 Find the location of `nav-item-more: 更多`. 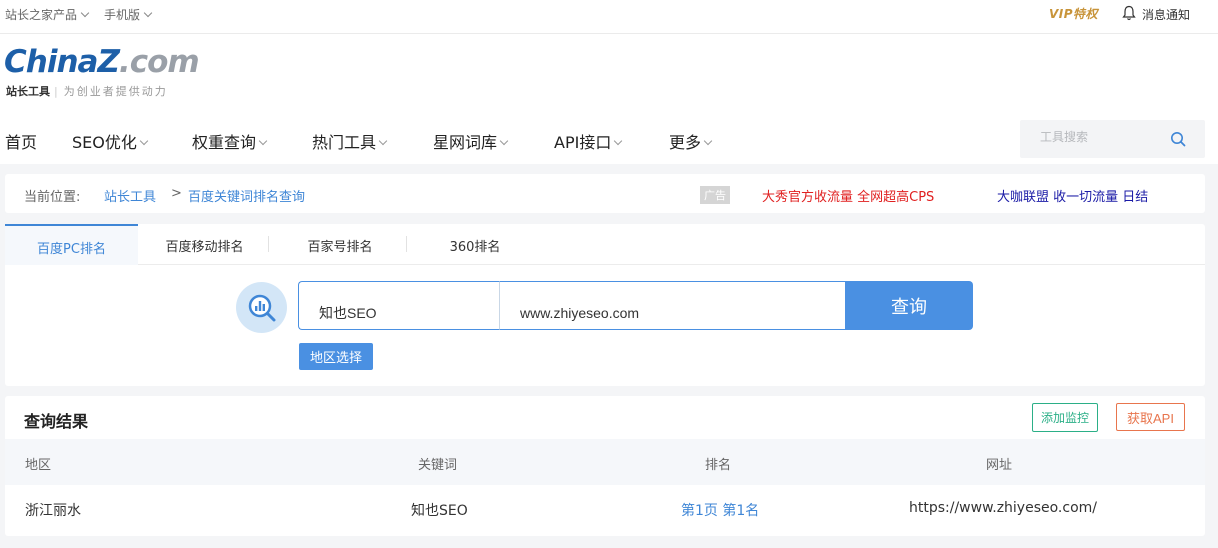

nav-item-more: 更多 is located at coordinates (691, 141).